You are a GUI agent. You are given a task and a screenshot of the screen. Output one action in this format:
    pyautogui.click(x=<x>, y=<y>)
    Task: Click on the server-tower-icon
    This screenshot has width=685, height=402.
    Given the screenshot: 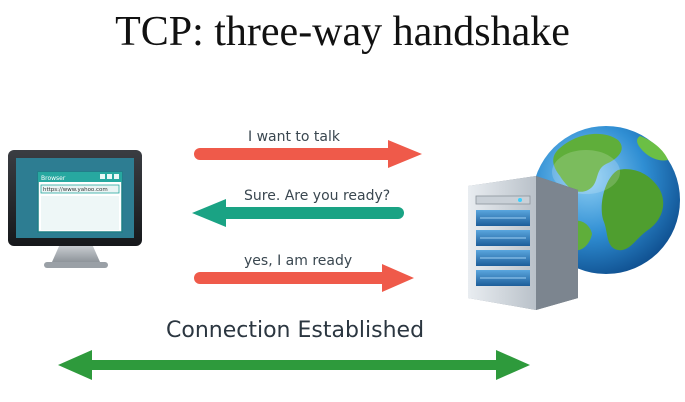 What is the action you would take?
    pyautogui.click(x=523, y=243)
    